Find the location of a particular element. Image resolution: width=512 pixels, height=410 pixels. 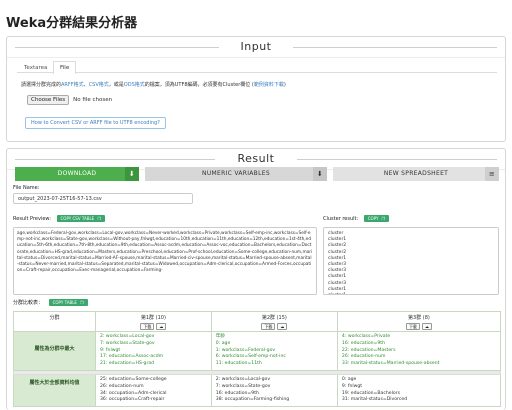

spreadsheet-label: NEW SPREADSHEET is located at coordinates (416, 173).